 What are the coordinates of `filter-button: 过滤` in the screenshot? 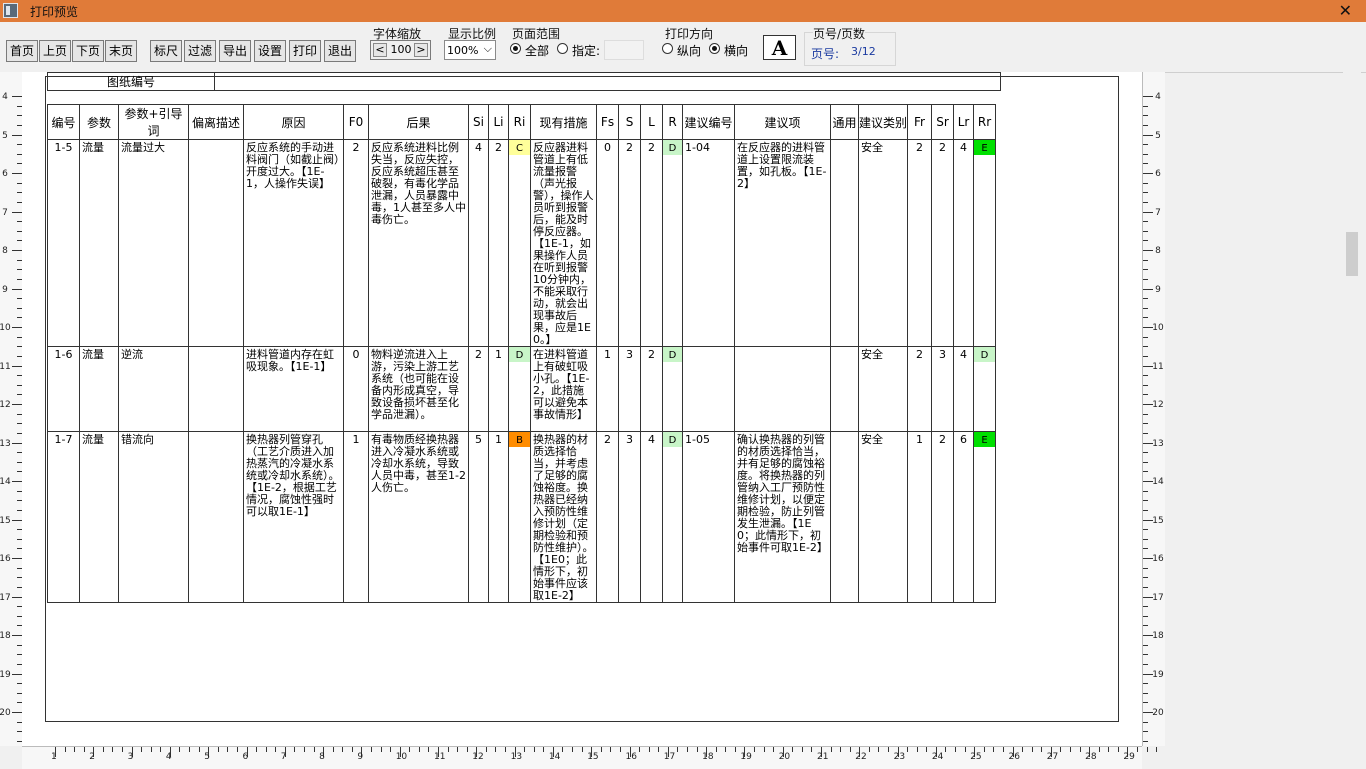 It's located at (200, 51).